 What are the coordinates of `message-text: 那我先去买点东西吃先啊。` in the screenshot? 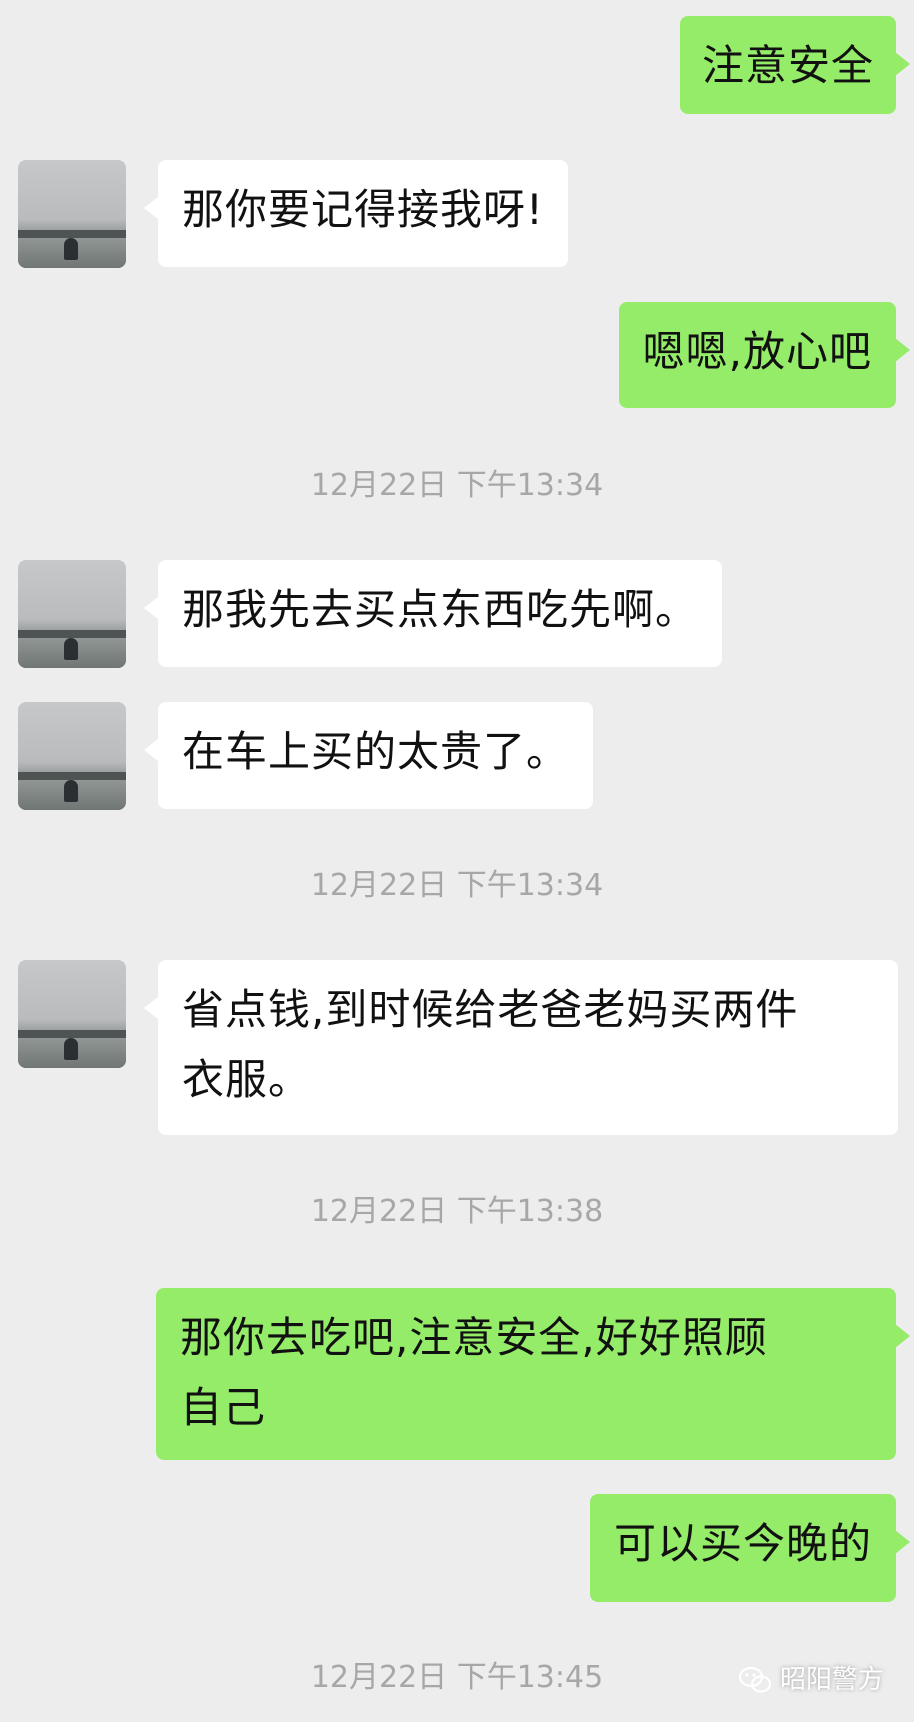 It's located at (440, 609).